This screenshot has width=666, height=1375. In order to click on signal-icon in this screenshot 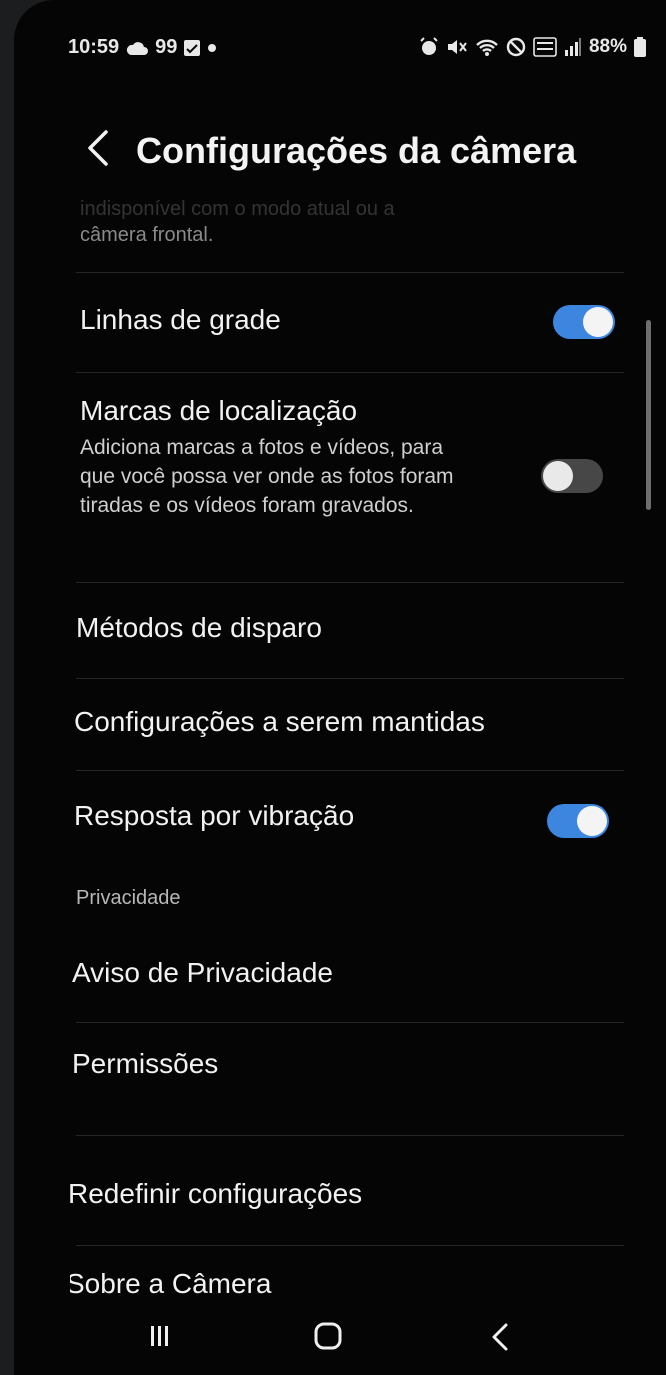, I will do `click(572, 47)`.